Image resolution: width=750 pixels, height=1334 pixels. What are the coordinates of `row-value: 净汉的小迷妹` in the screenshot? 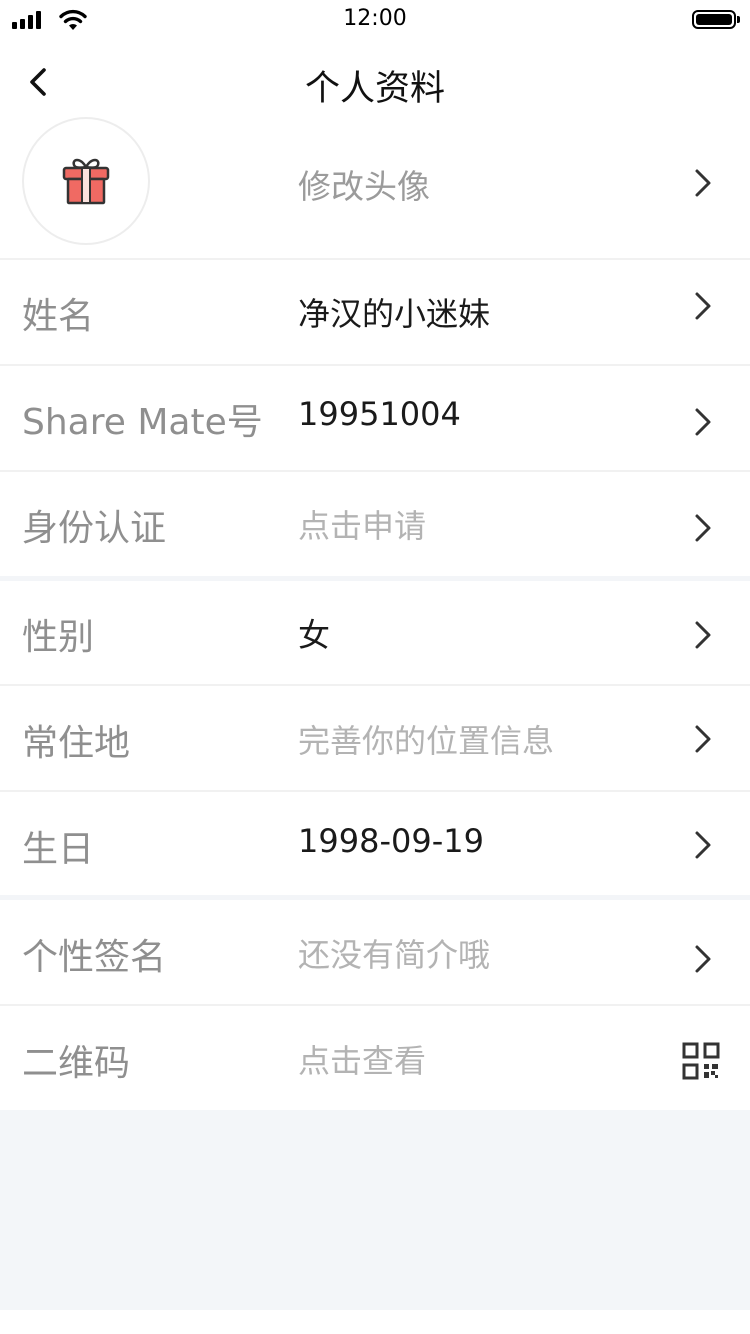 It's located at (394, 314).